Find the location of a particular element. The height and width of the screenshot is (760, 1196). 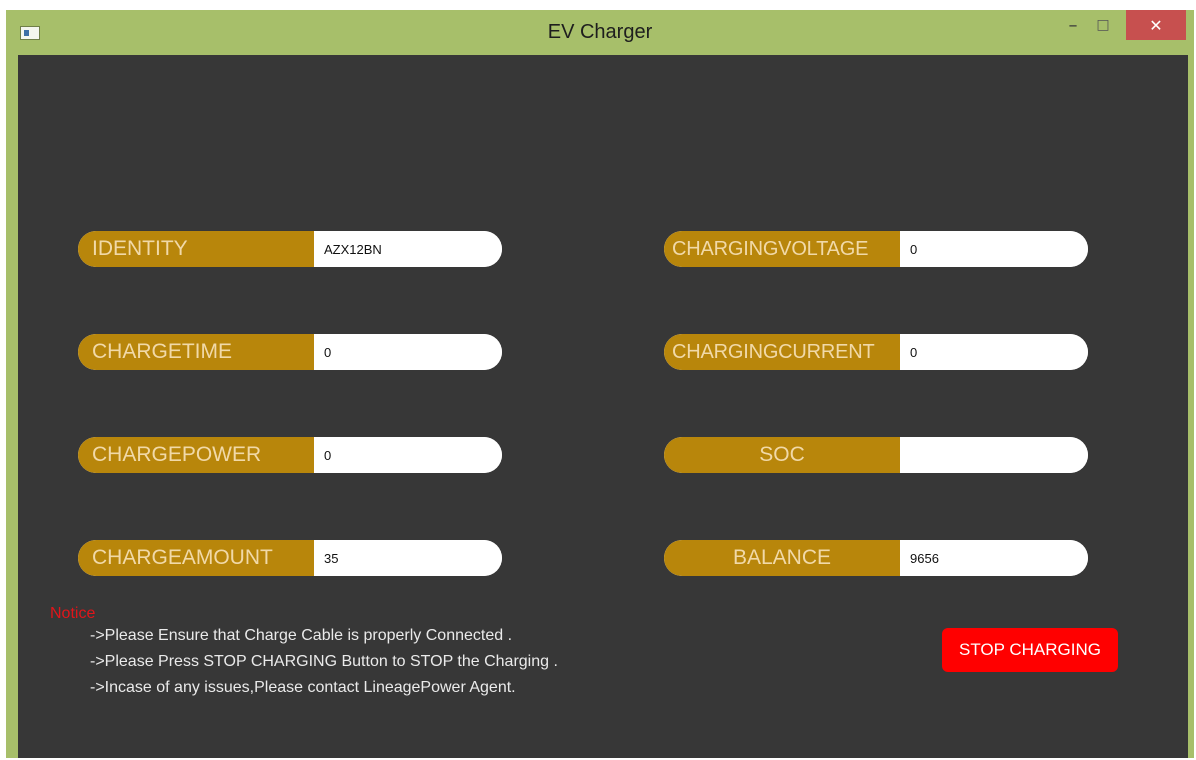

chargingcurrent-field: CHARGINGCURRENT is located at coordinates (876, 352).